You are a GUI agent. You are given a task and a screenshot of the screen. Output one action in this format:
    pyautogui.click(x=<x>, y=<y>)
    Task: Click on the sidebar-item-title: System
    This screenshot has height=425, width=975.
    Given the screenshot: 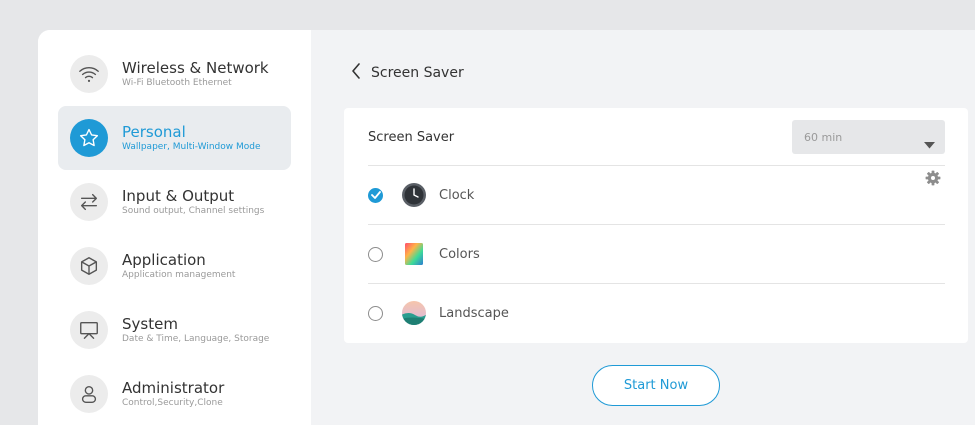 What is the action you would take?
    pyautogui.click(x=150, y=323)
    